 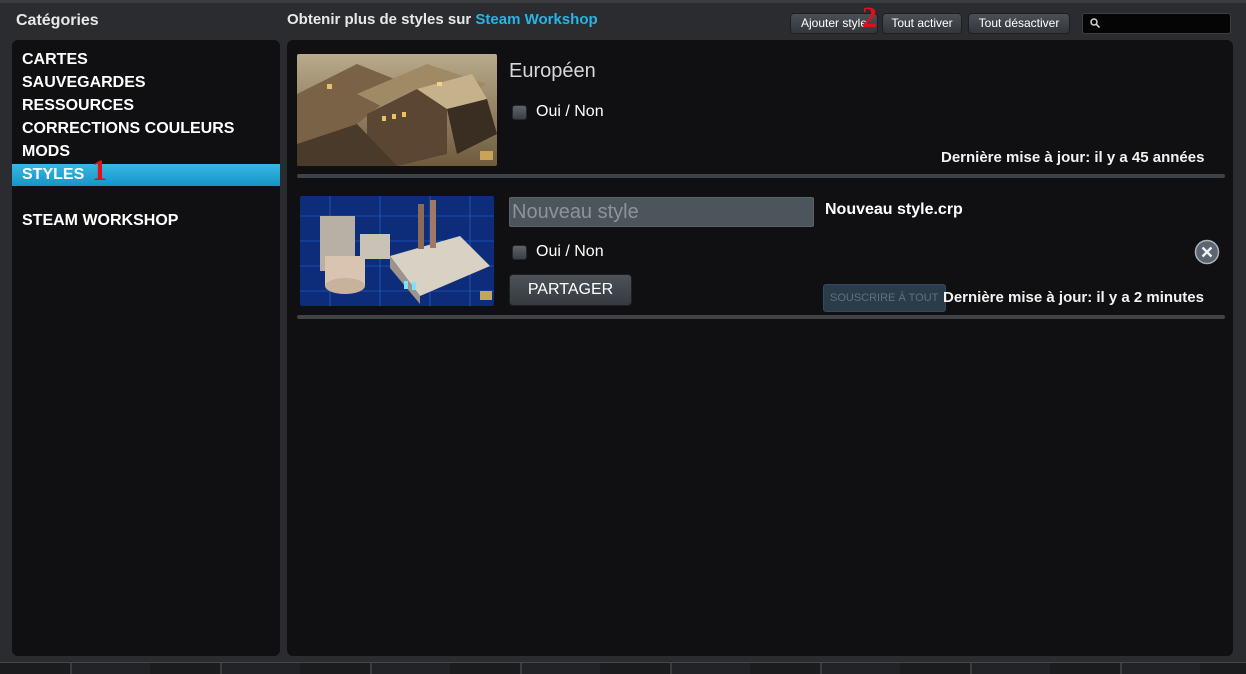 I want to click on style-enable-checkbox-new-style, so click(x=519, y=252).